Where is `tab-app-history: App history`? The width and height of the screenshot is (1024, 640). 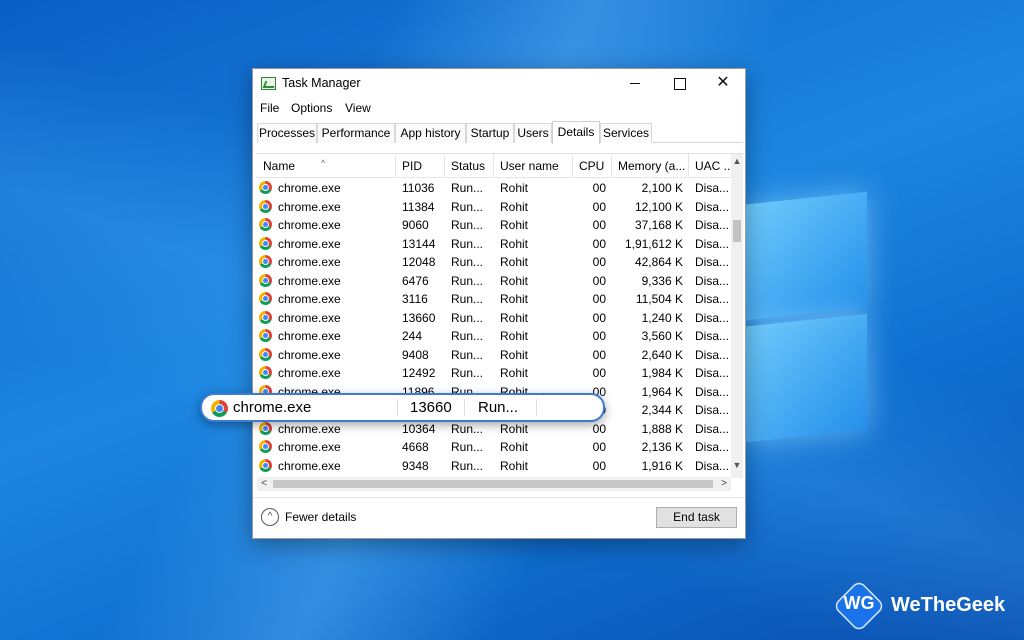
tab-app-history: App history is located at coordinates (430, 133).